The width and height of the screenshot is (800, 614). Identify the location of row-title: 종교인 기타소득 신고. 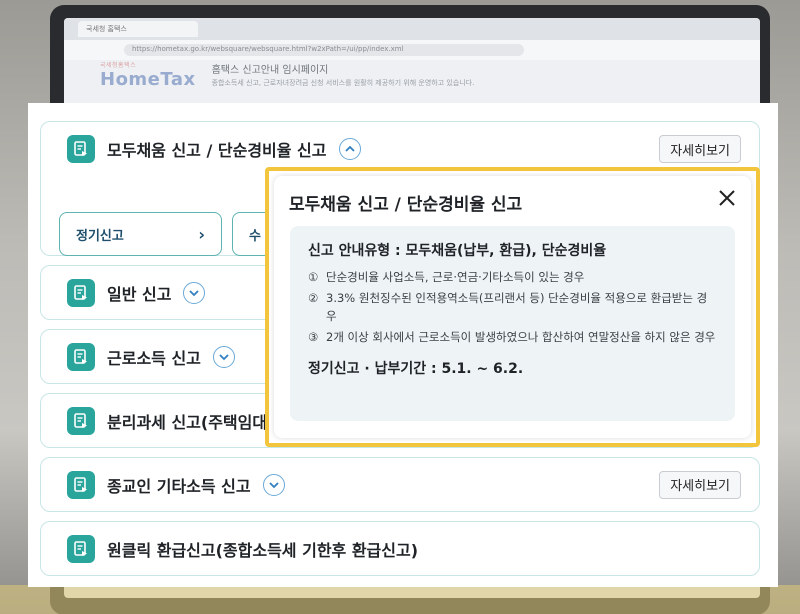
(179, 486).